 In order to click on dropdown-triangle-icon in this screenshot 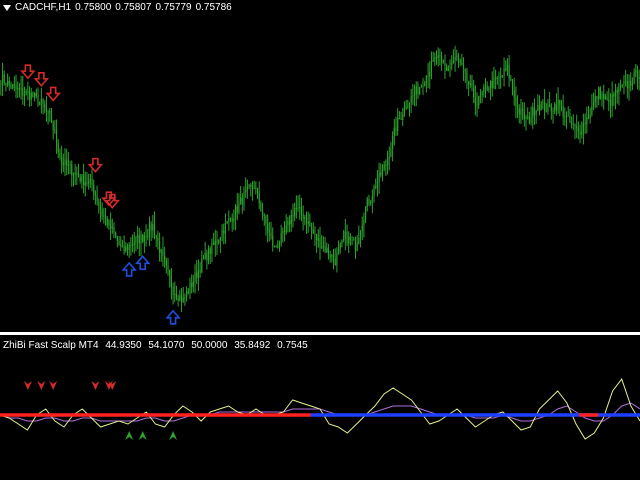, I will do `click(7, 7)`.